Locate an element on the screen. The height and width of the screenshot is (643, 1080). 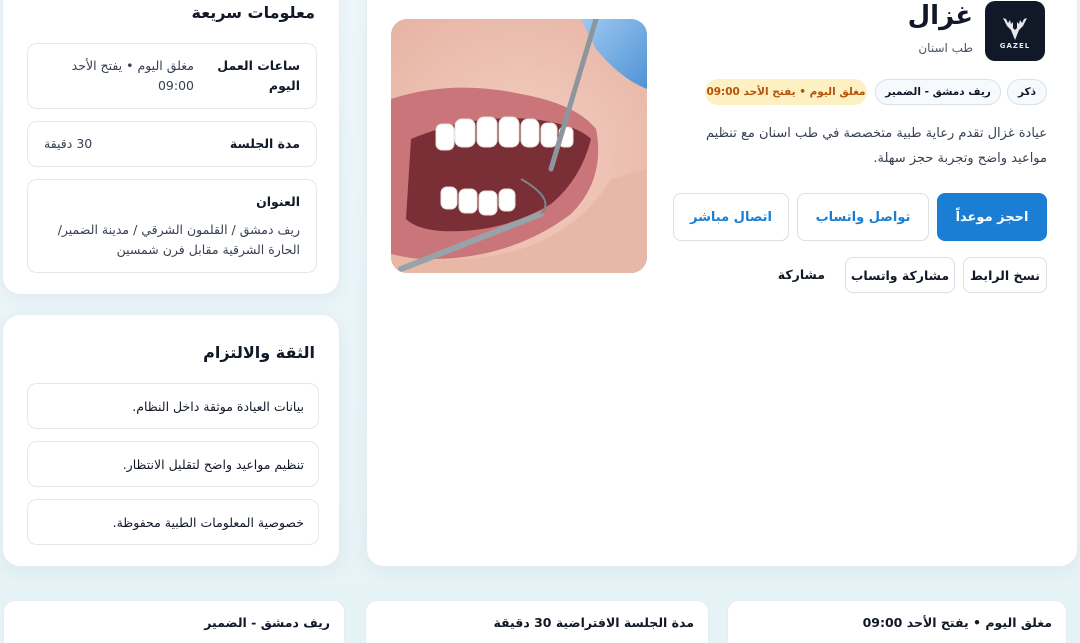
share-whatsapp-button: مشاركة واتساب is located at coordinates (900, 275).